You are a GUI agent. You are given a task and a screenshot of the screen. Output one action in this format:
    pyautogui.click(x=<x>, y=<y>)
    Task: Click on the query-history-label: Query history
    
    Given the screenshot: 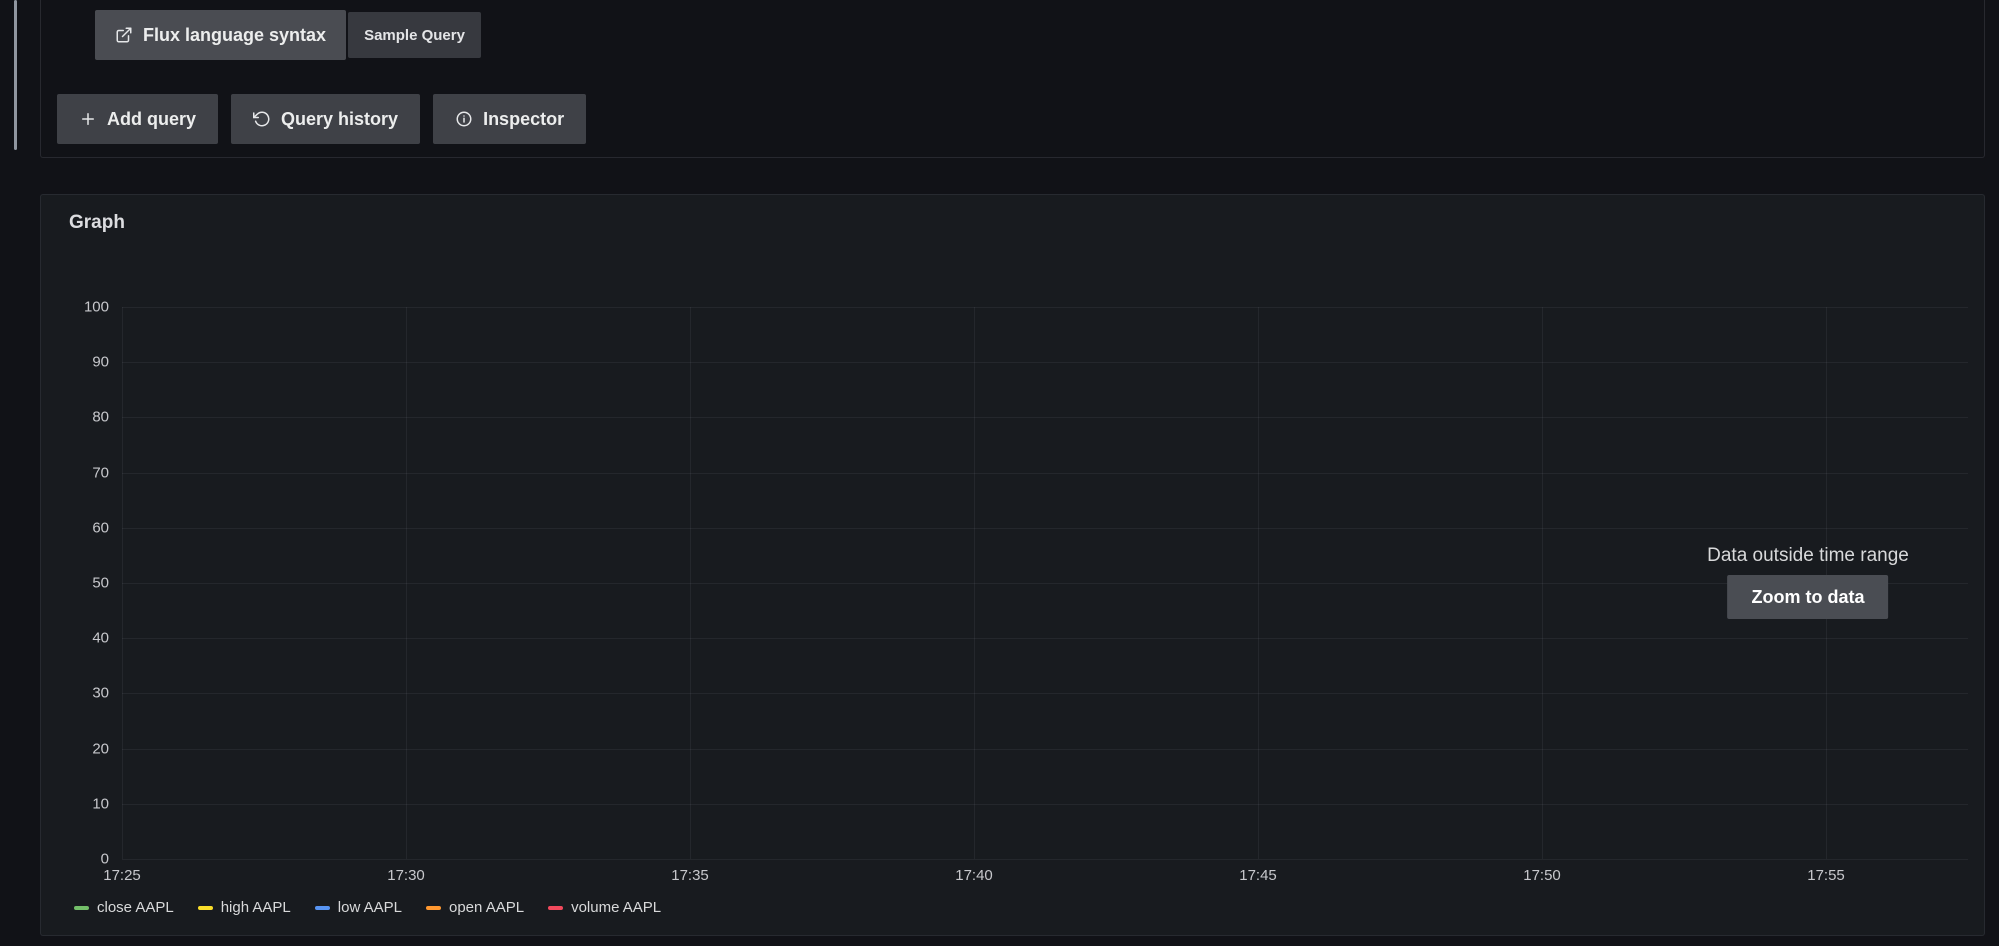 What is the action you would take?
    pyautogui.click(x=340, y=118)
    